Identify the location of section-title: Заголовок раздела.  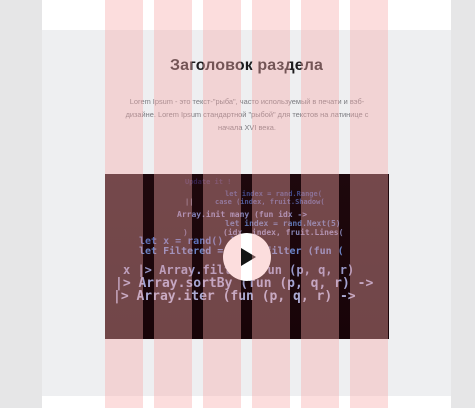
(246, 65).